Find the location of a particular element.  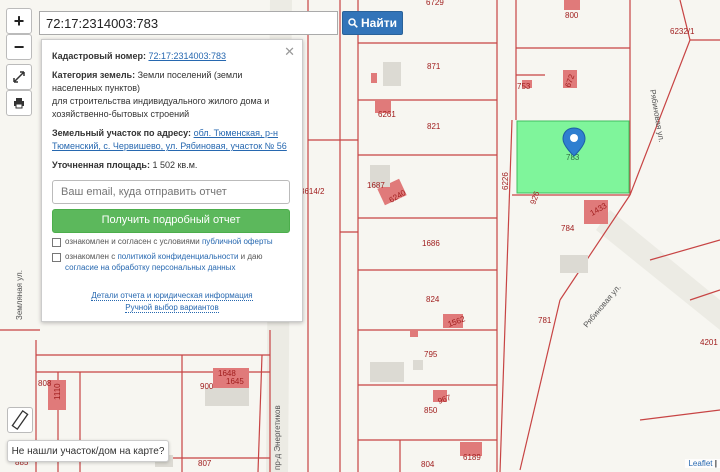

privacy-text-1: ознакомлен с is located at coordinates (90, 257).